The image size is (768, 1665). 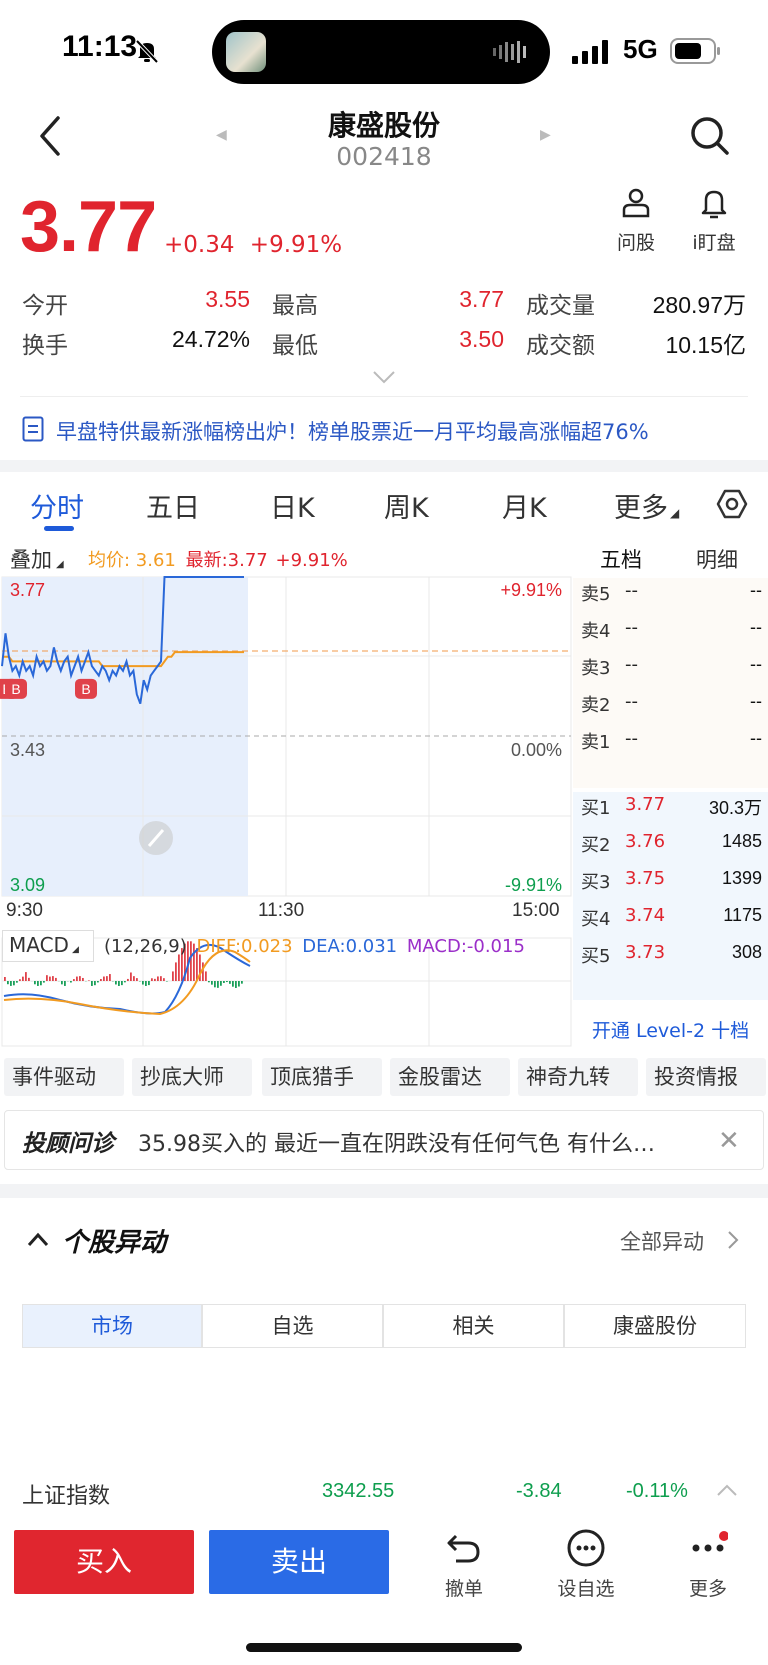 I want to click on section-divider, so click(x=384, y=1191).